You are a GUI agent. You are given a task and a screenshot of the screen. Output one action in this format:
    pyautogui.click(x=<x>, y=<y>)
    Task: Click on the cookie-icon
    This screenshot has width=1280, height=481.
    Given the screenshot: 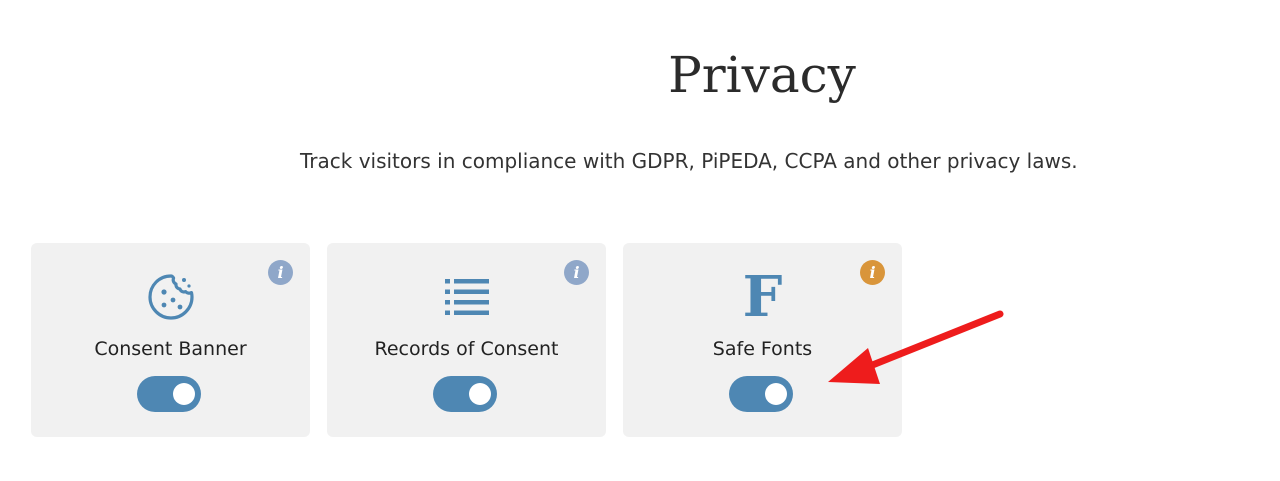 What is the action you would take?
    pyautogui.click(x=170, y=297)
    